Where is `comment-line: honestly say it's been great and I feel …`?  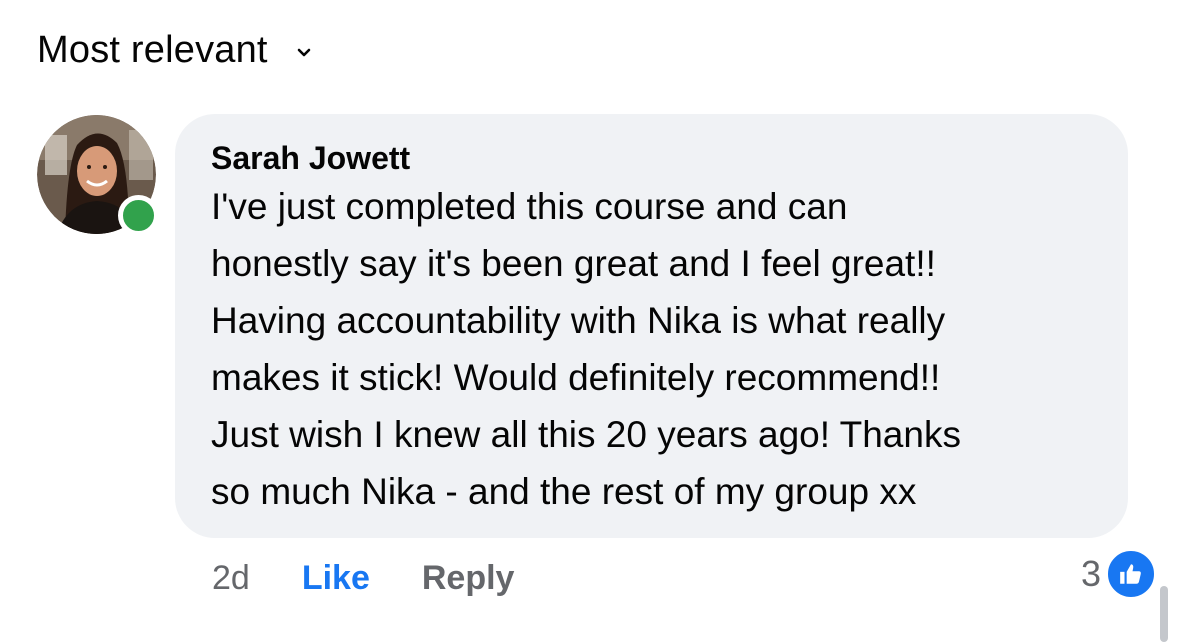 comment-line: honestly say it's been great and I feel … is located at coordinates (573, 263).